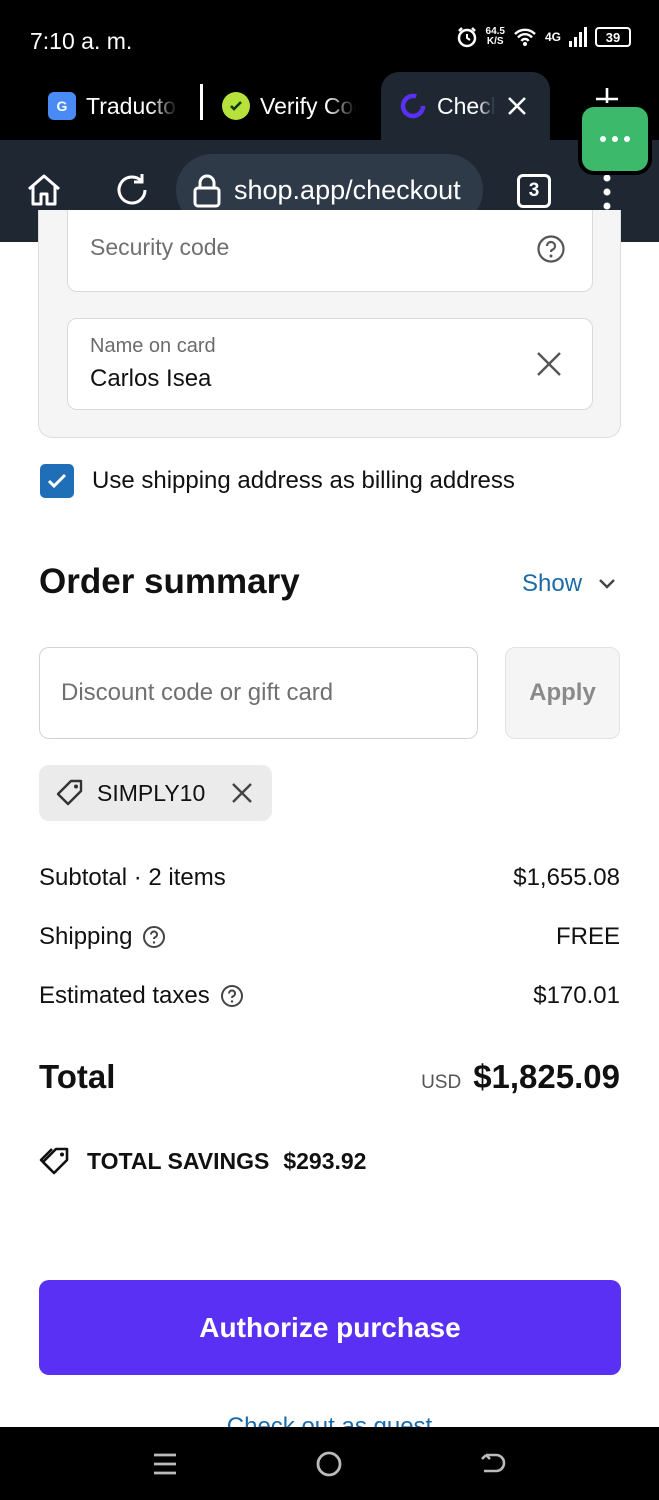  What do you see at coordinates (242, 793) in the screenshot?
I see `remove-code-icon` at bounding box center [242, 793].